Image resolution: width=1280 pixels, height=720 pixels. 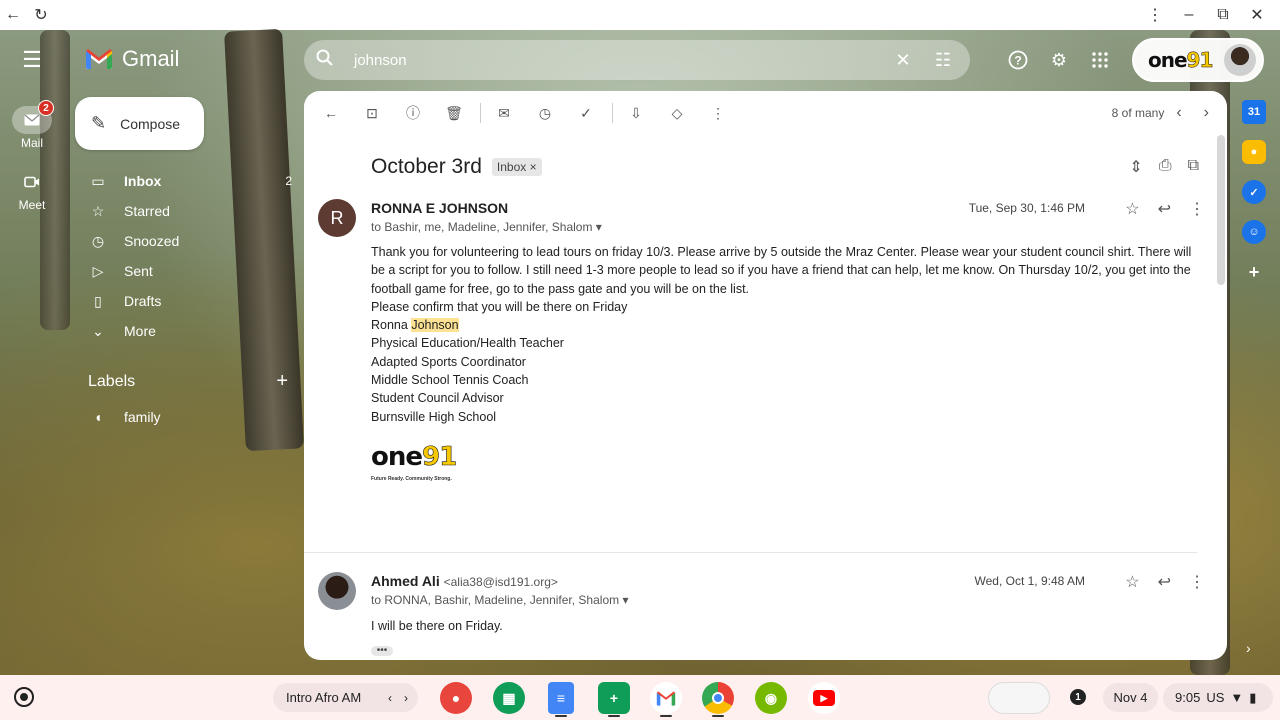 I want to click on more-options-icon: ⋮, so click(x=718, y=113).